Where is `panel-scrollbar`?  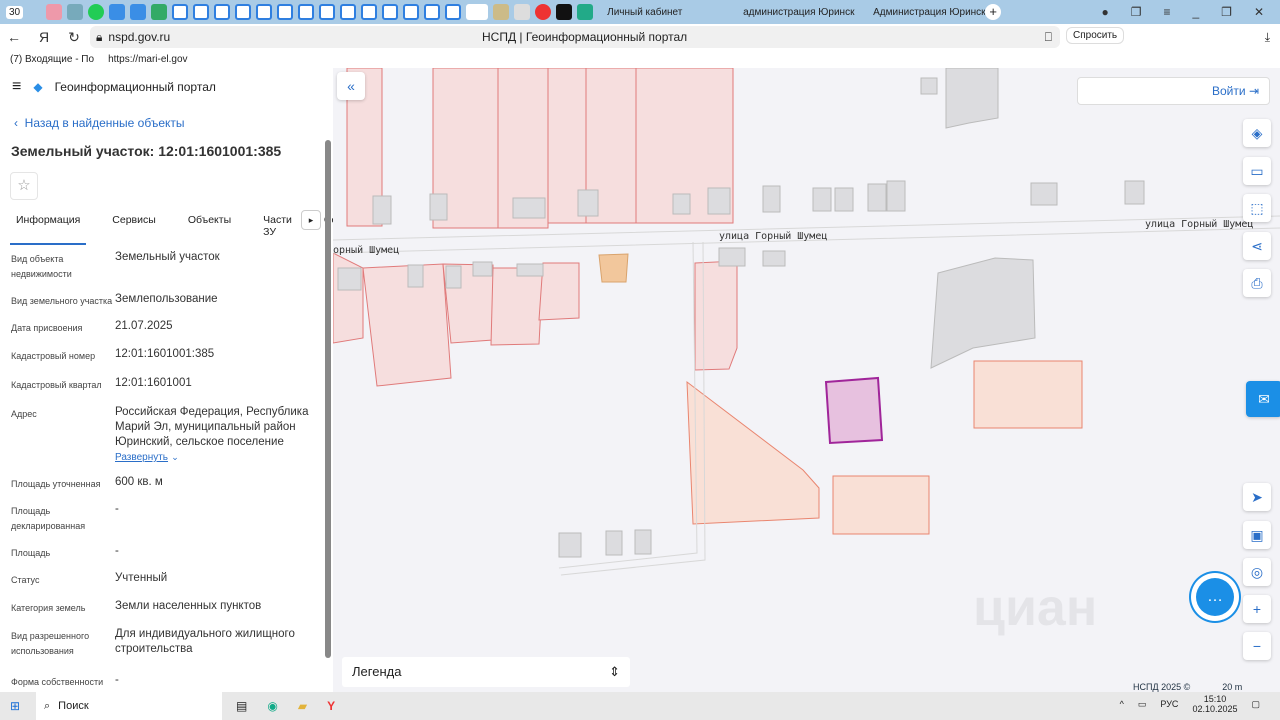
panel-scrollbar is located at coordinates (328, 399).